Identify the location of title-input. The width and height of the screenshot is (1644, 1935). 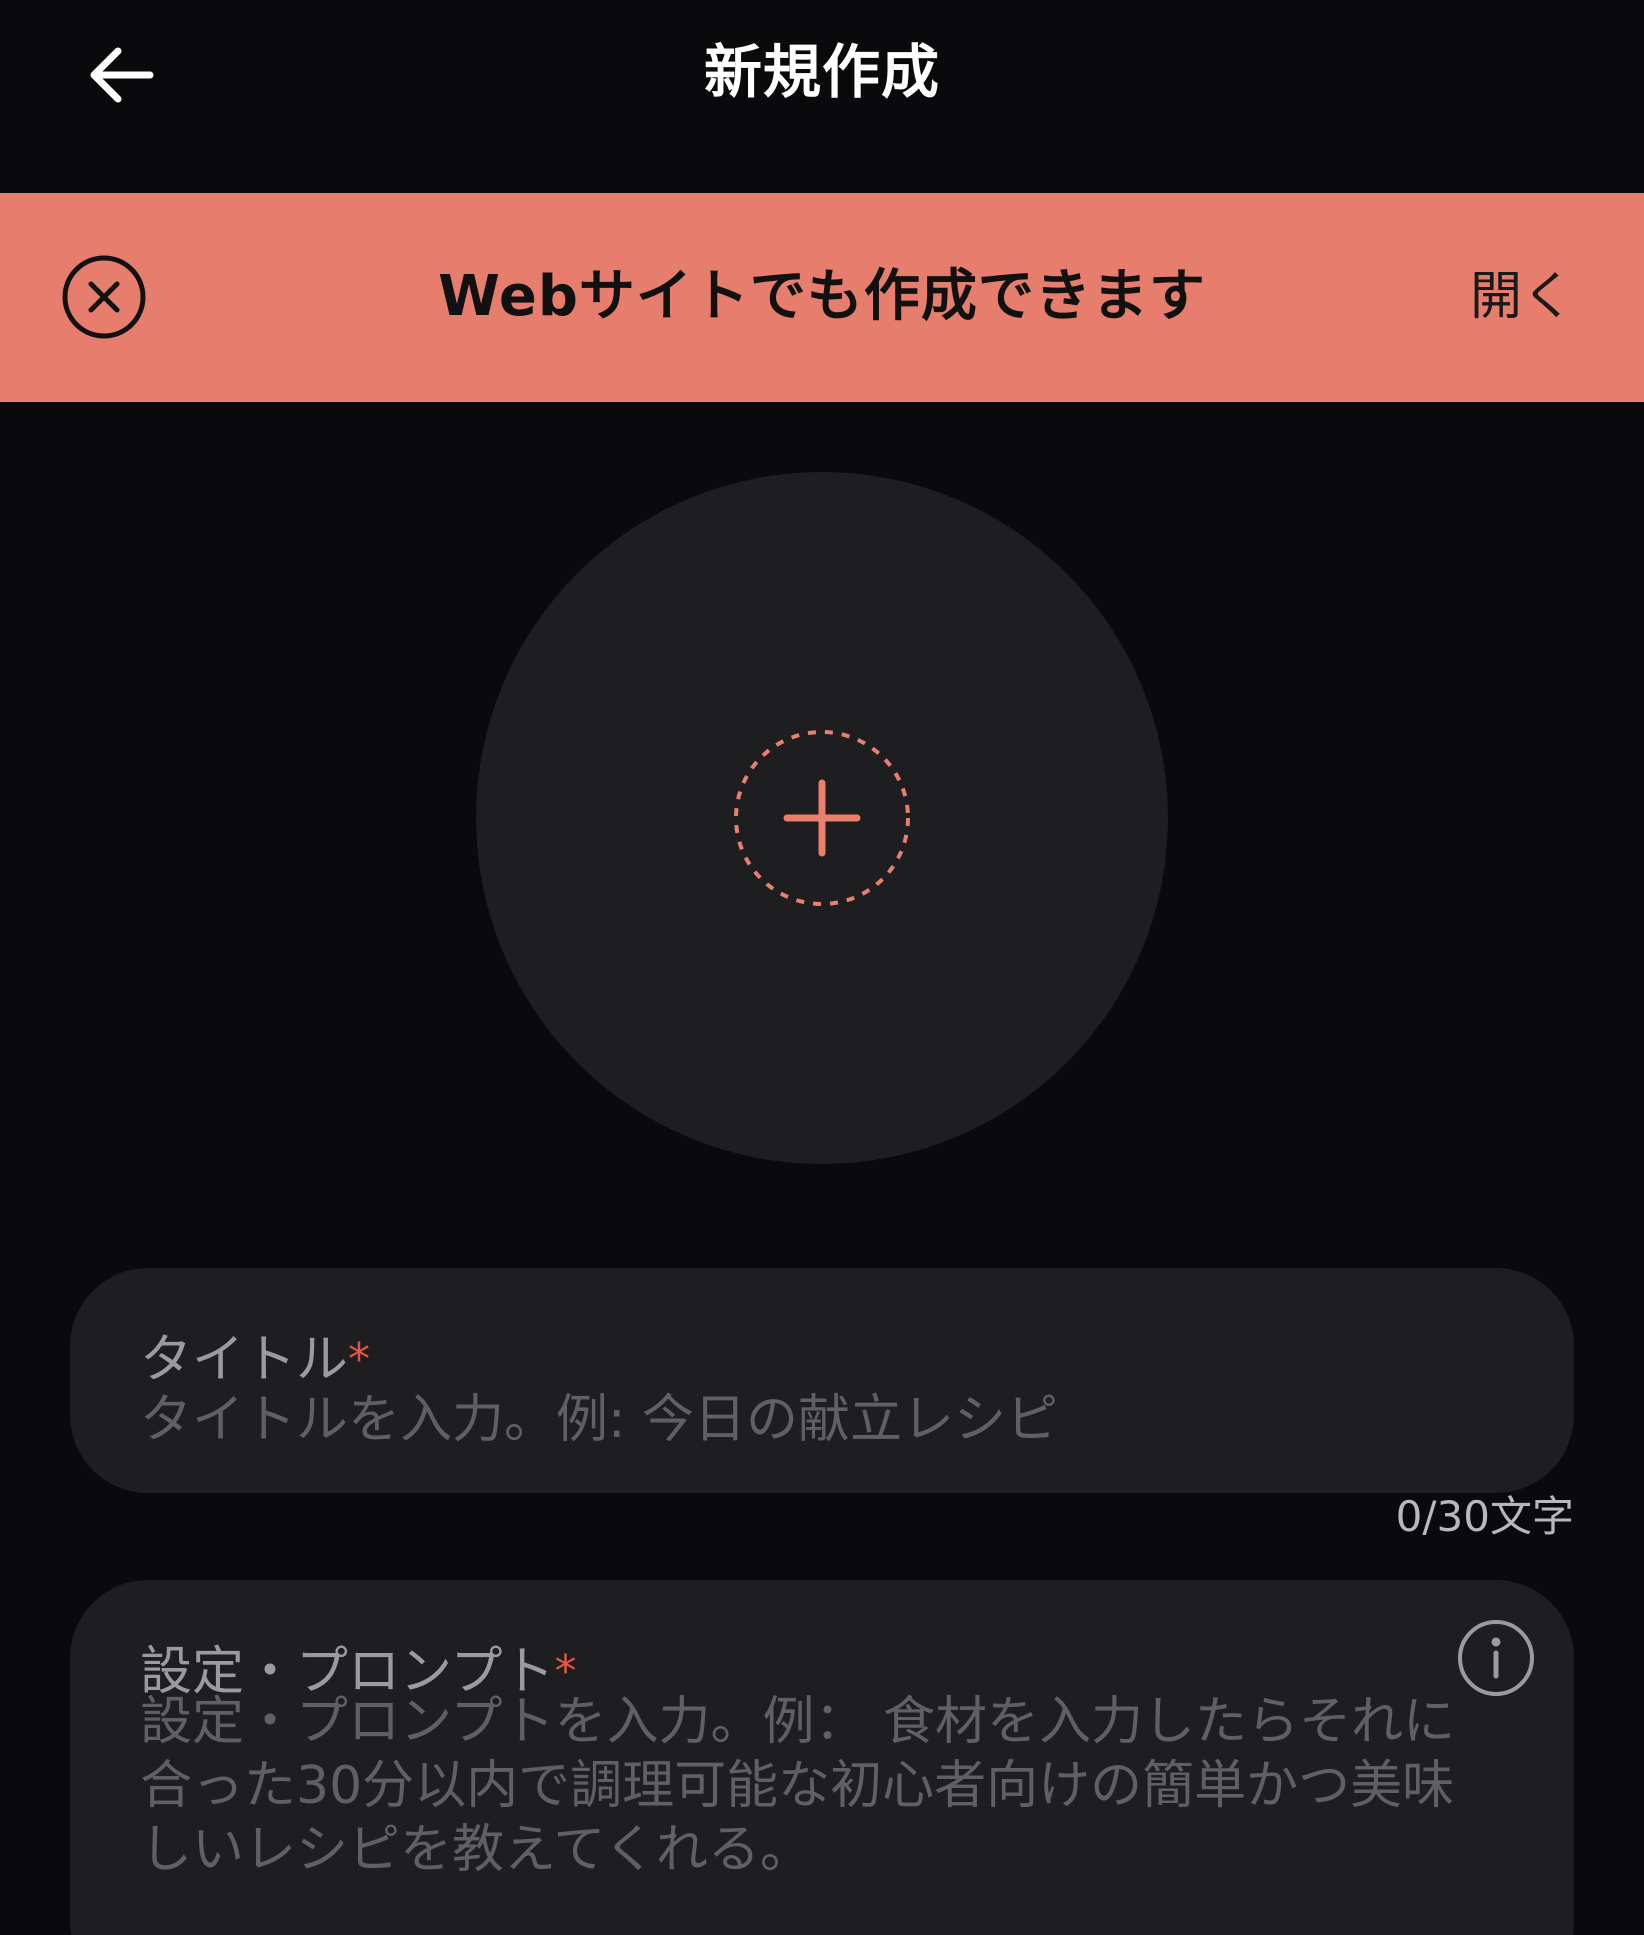
(822, 1420).